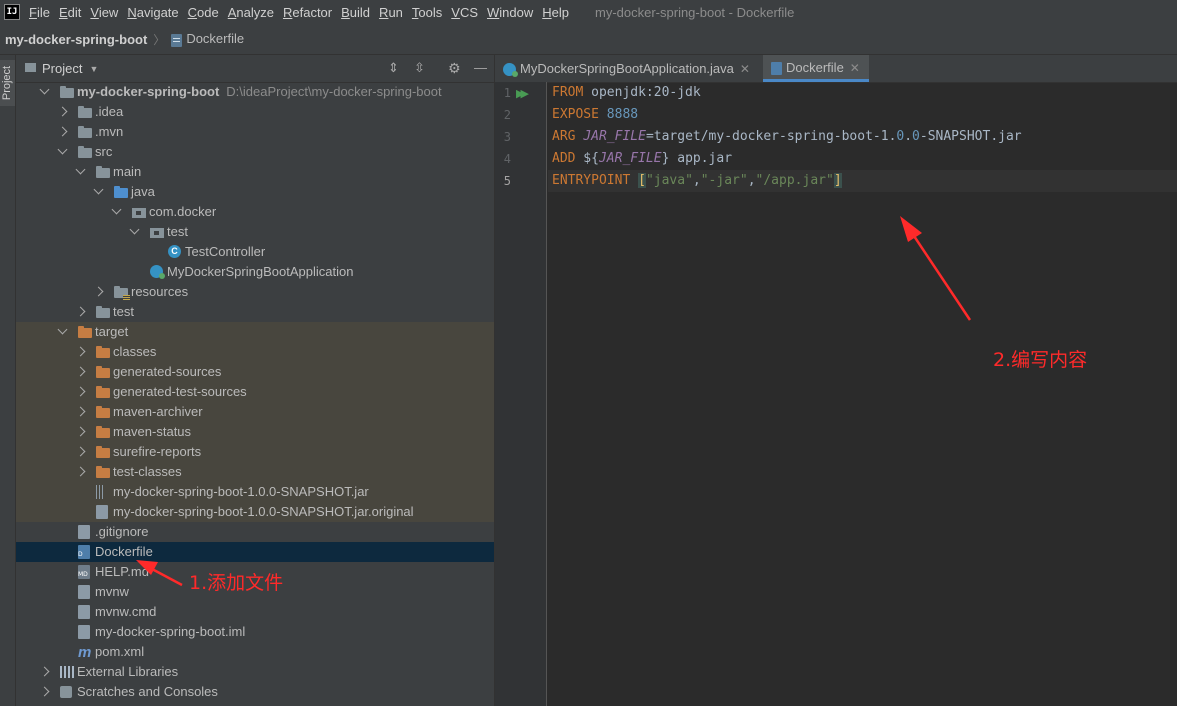 This screenshot has height=706, width=1177. Describe the element at coordinates (522, 93) in the screenshot. I see `run-gutter-icon: ▶▶` at that location.